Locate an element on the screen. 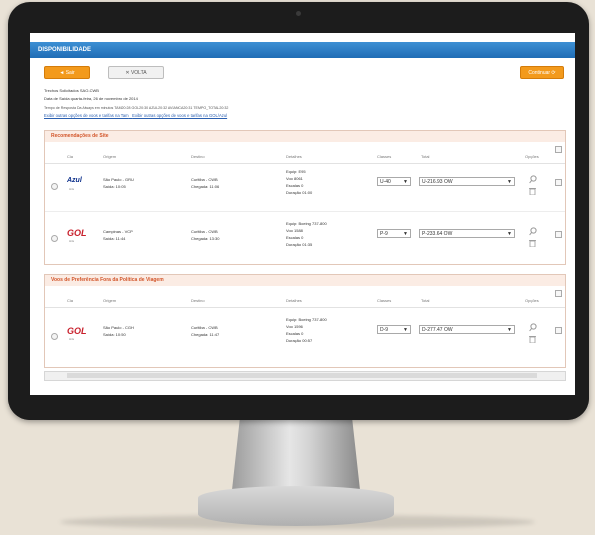 The height and width of the screenshot is (535, 595). duration: Duração 01:00 is located at coordinates (299, 192).